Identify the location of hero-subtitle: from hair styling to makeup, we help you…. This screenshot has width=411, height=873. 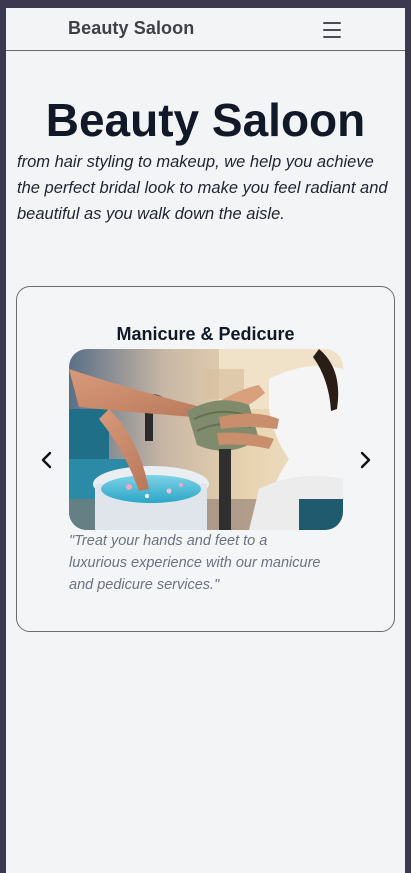
(202, 188).